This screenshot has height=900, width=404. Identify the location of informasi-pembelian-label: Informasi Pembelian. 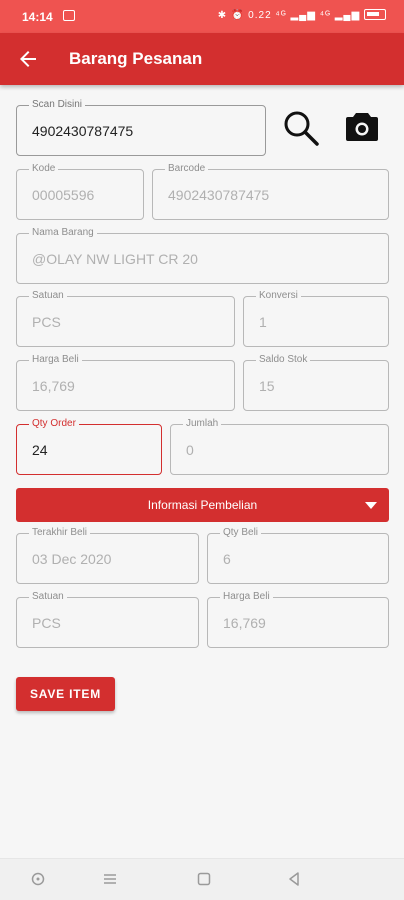
(202, 505).